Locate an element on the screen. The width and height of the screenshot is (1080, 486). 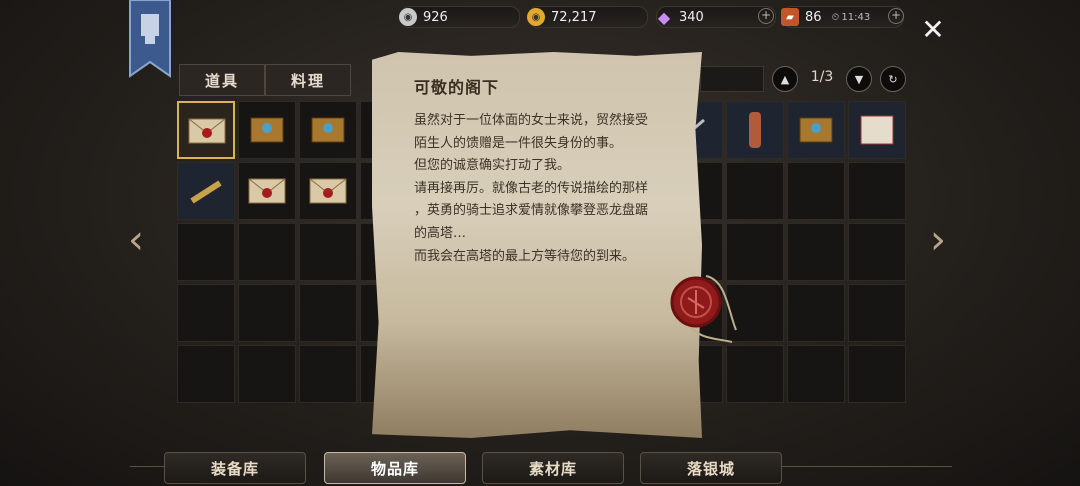
refresh-time: 11:43 is located at coordinates (856, 17).